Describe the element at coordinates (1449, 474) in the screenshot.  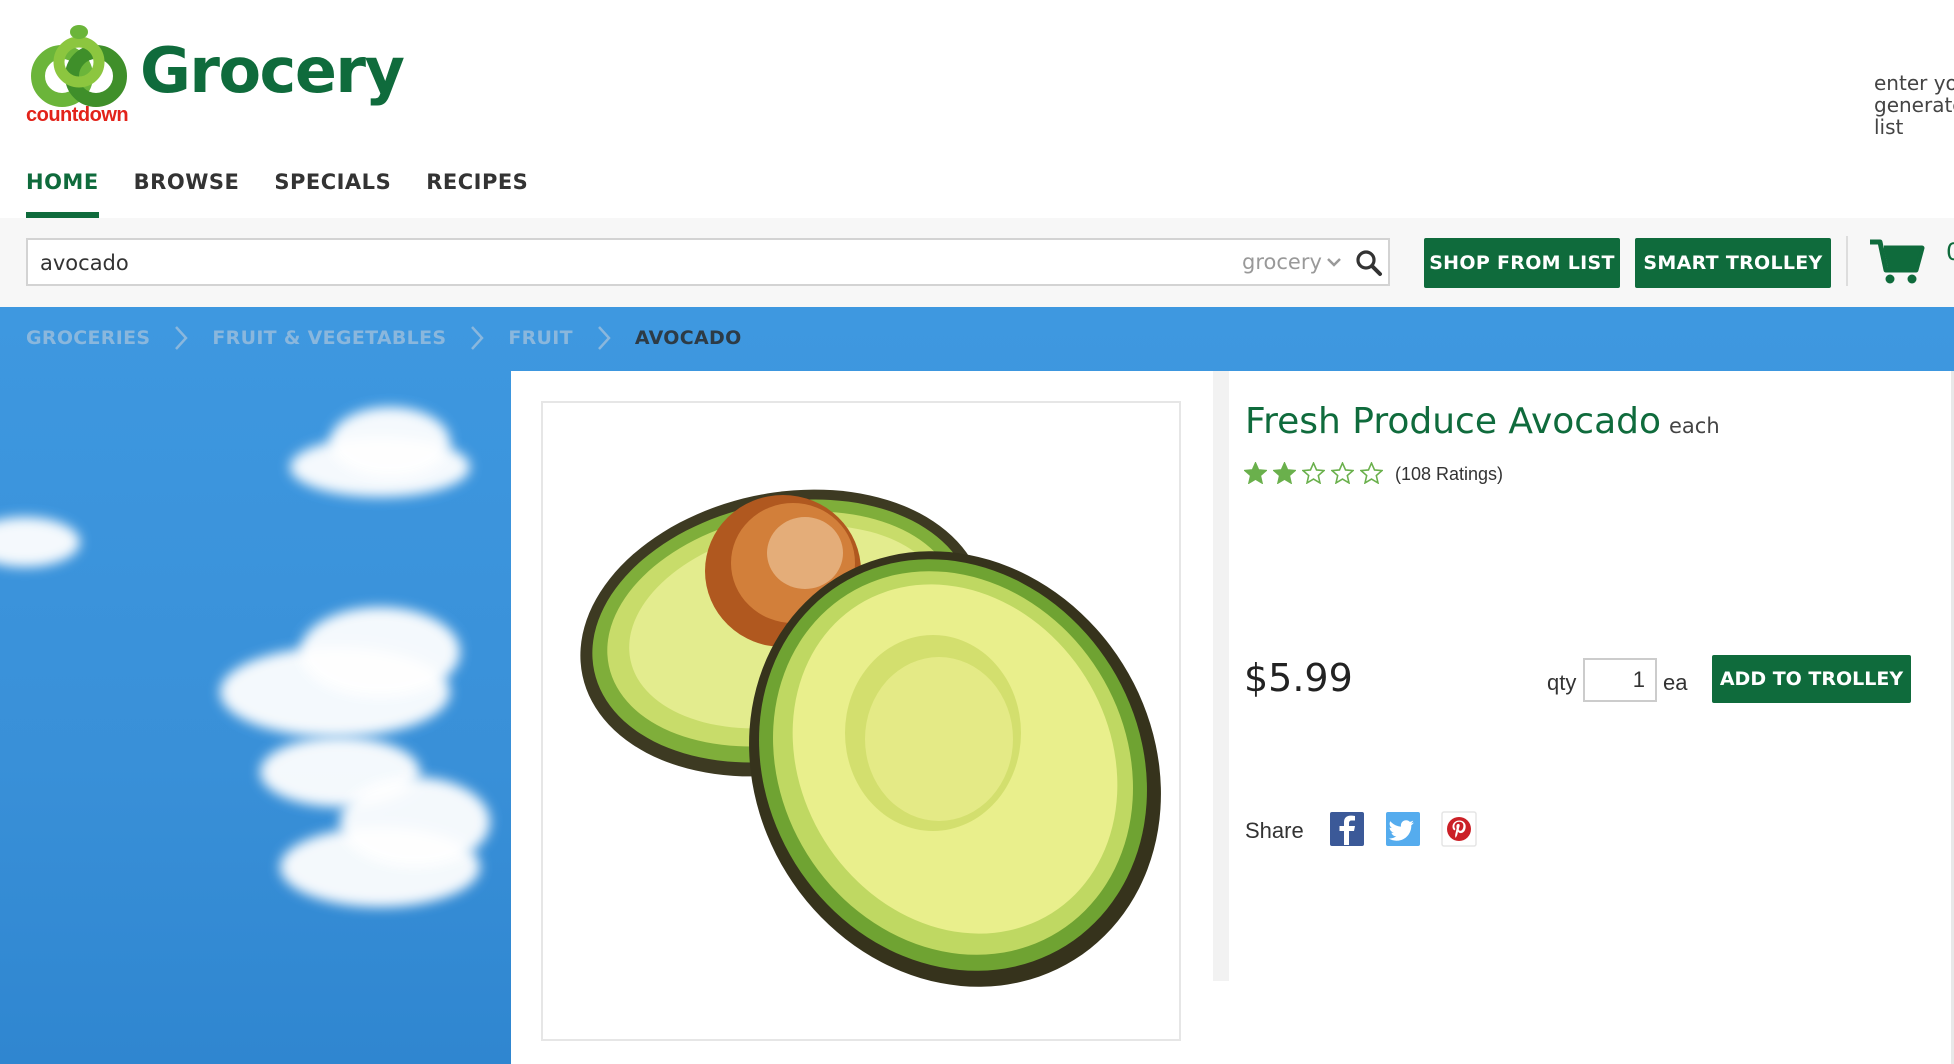
I see `ratings-count: (108 Ratings)` at that location.